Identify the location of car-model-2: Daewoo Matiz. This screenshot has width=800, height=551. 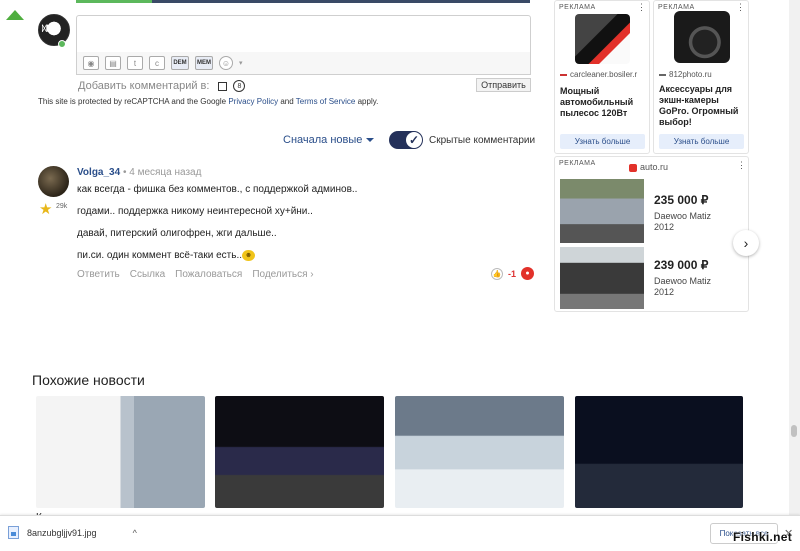
(683, 281).